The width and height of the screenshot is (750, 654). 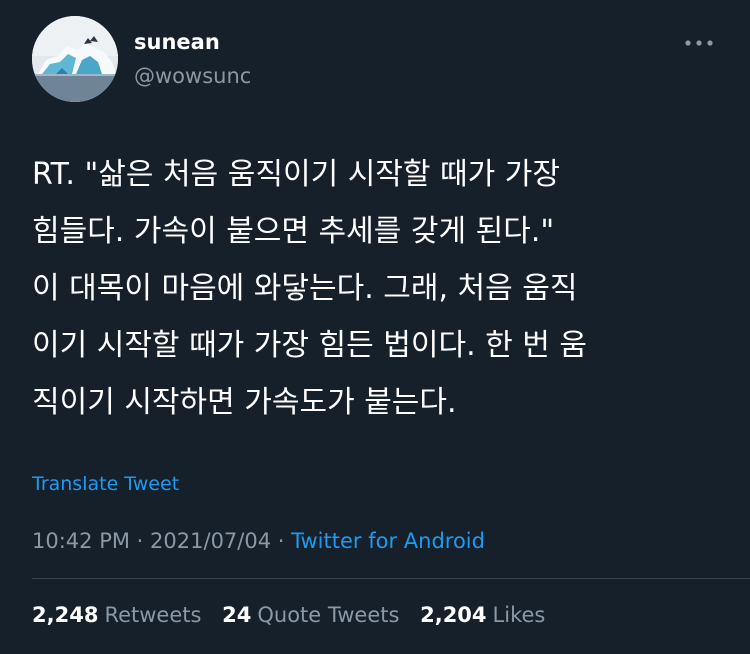 I want to click on retweets-count: 2,248, so click(x=65, y=615).